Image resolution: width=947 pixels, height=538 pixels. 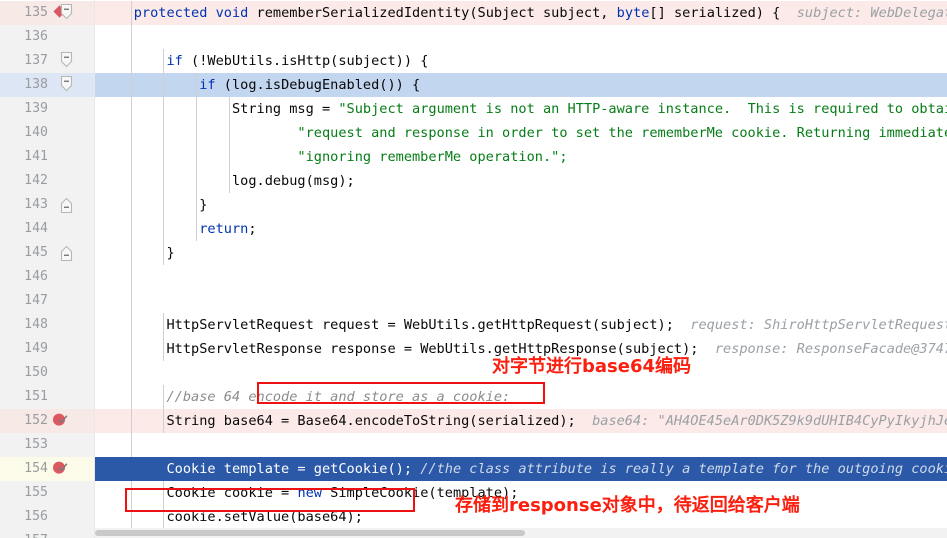 What do you see at coordinates (257, 85) in the screenshot?
I see `code-text: if (log.isDebugEnabled()) {` at bounding box center [257, 85].